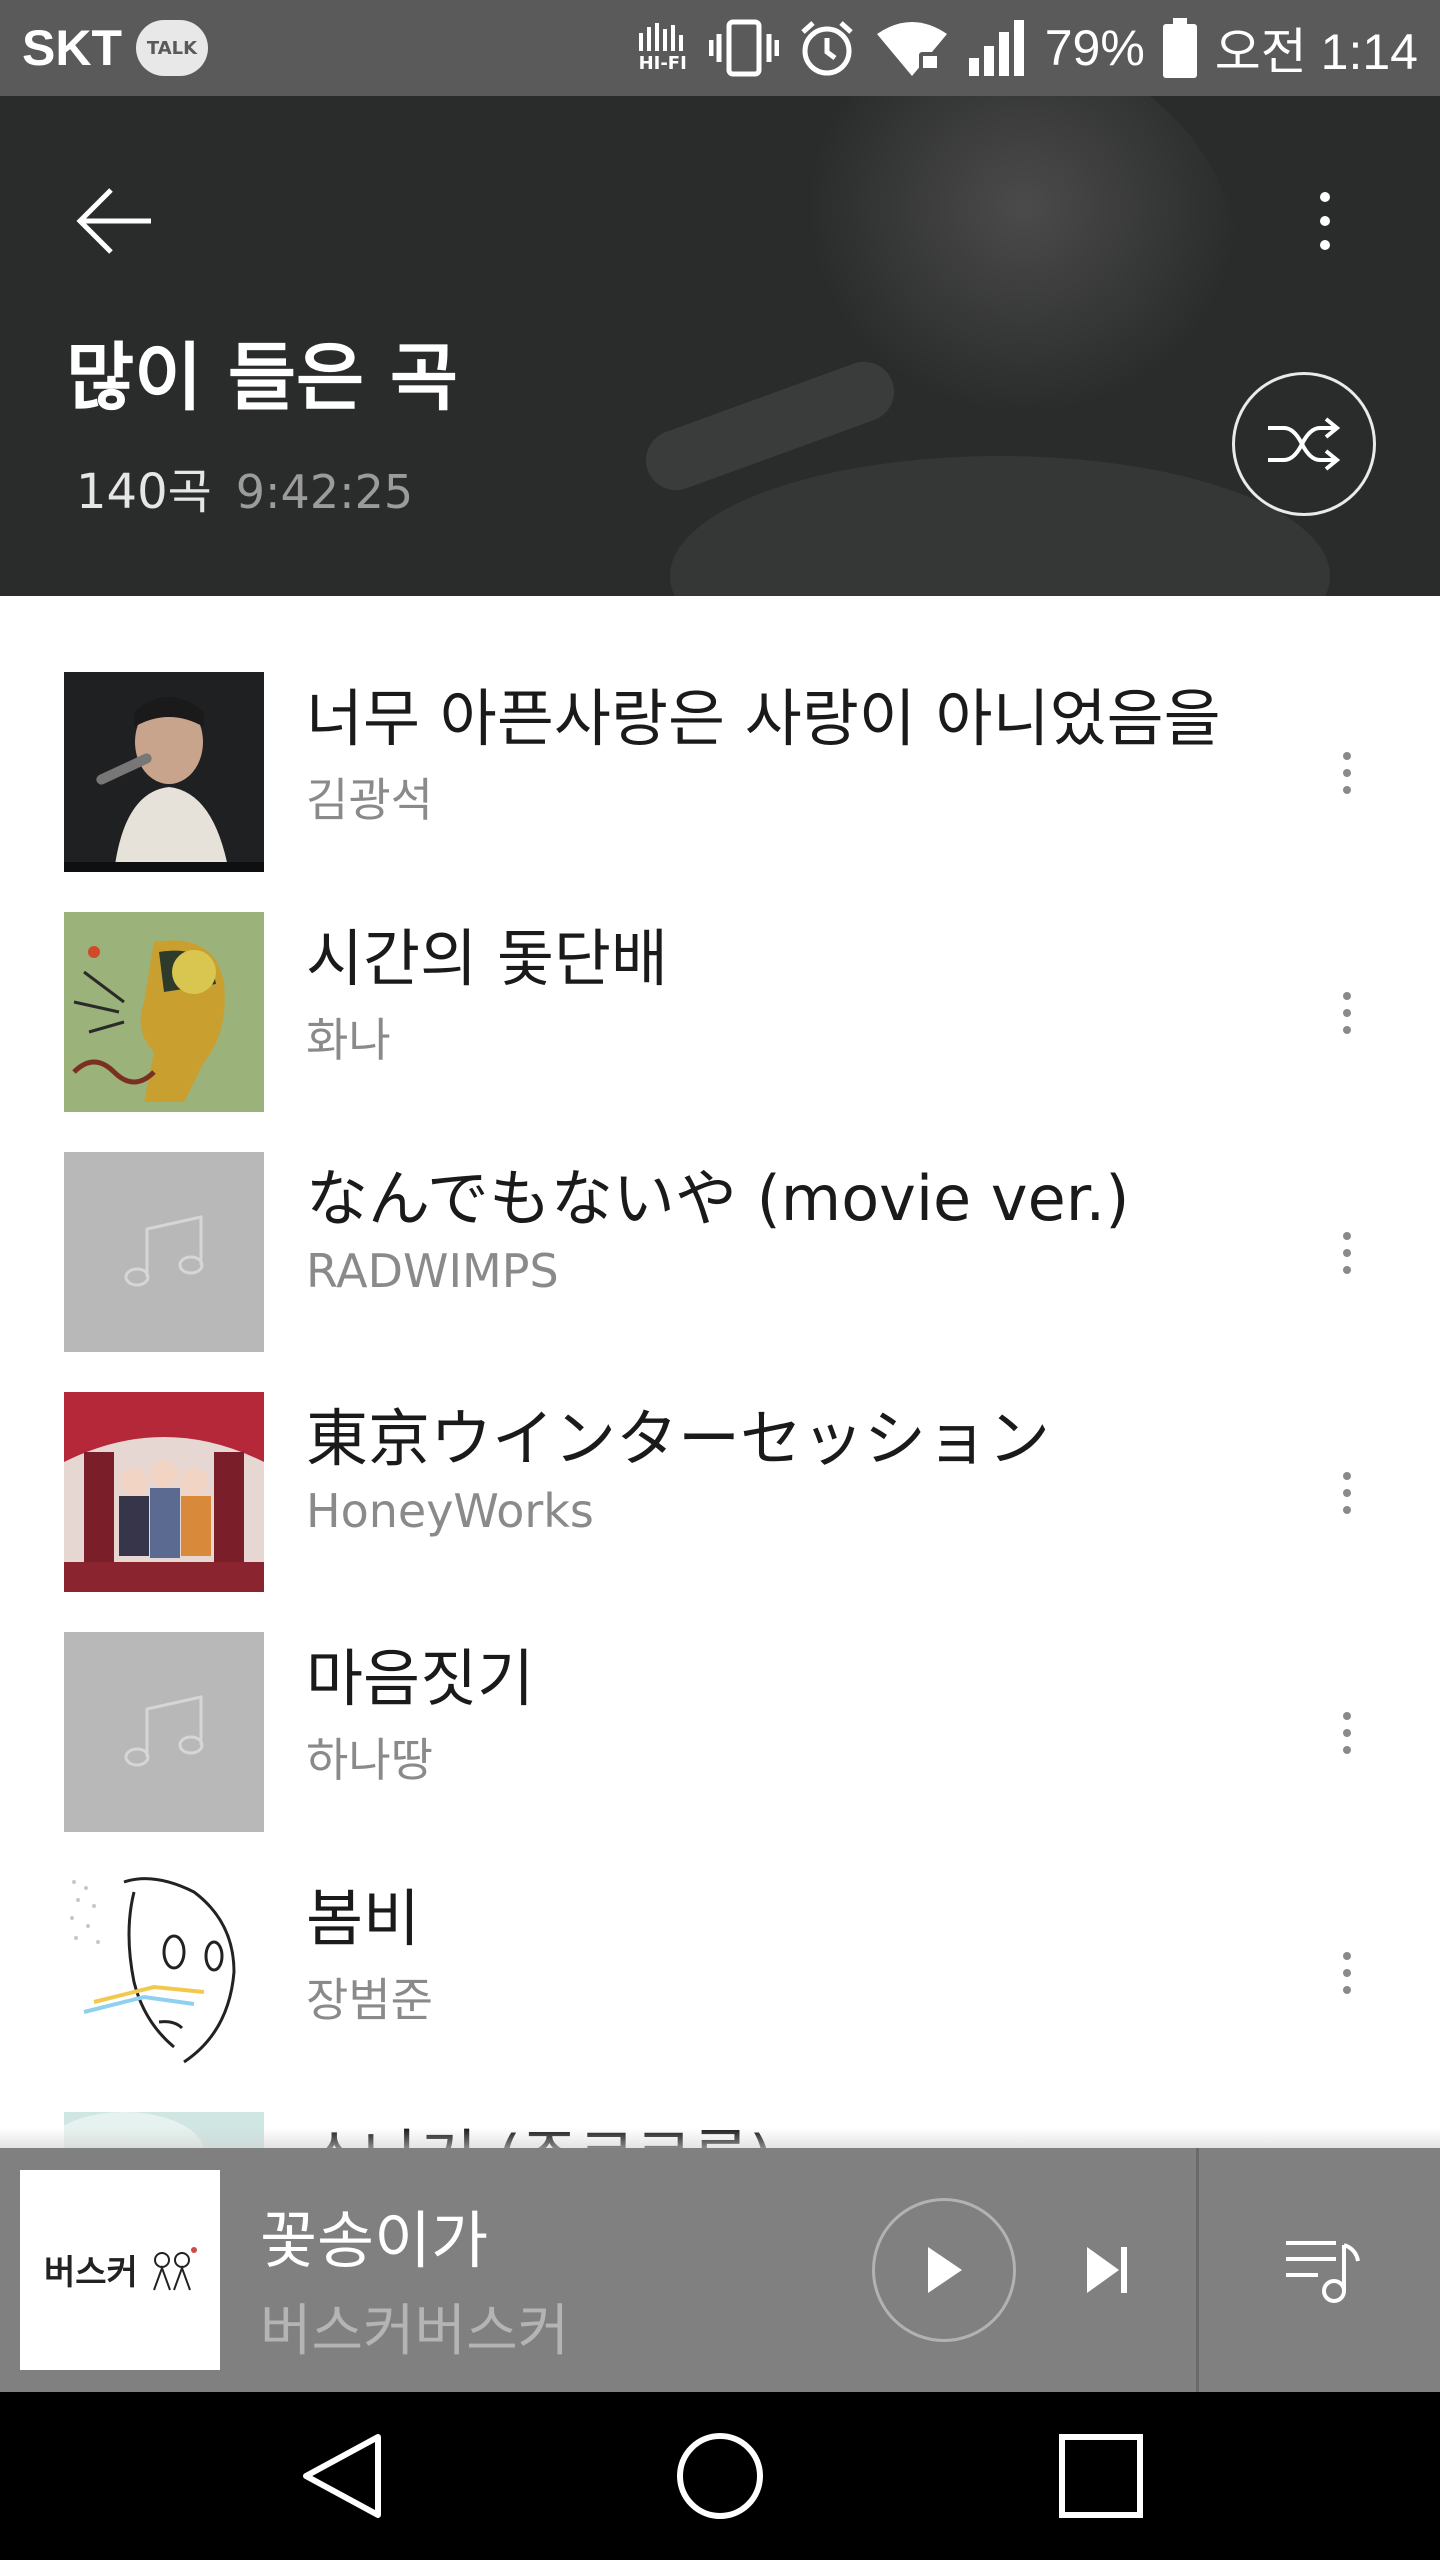 The height and width of the screenshot is (2560, 1440). I want to click on vibrate-icon, so click(743, 48).